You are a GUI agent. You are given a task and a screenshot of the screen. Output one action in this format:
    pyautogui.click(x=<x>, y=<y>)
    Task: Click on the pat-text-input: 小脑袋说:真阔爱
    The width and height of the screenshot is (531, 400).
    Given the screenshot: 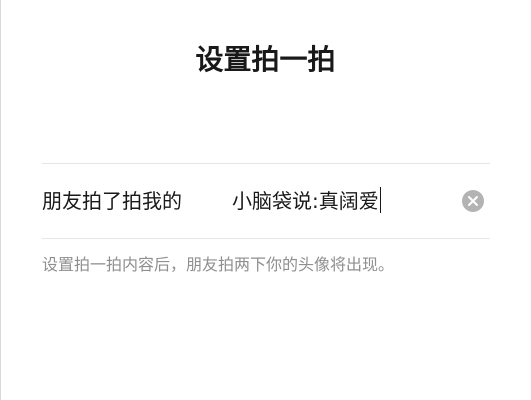 What is the action you would take?
    pyautogui.click(x=306, y=201)
    